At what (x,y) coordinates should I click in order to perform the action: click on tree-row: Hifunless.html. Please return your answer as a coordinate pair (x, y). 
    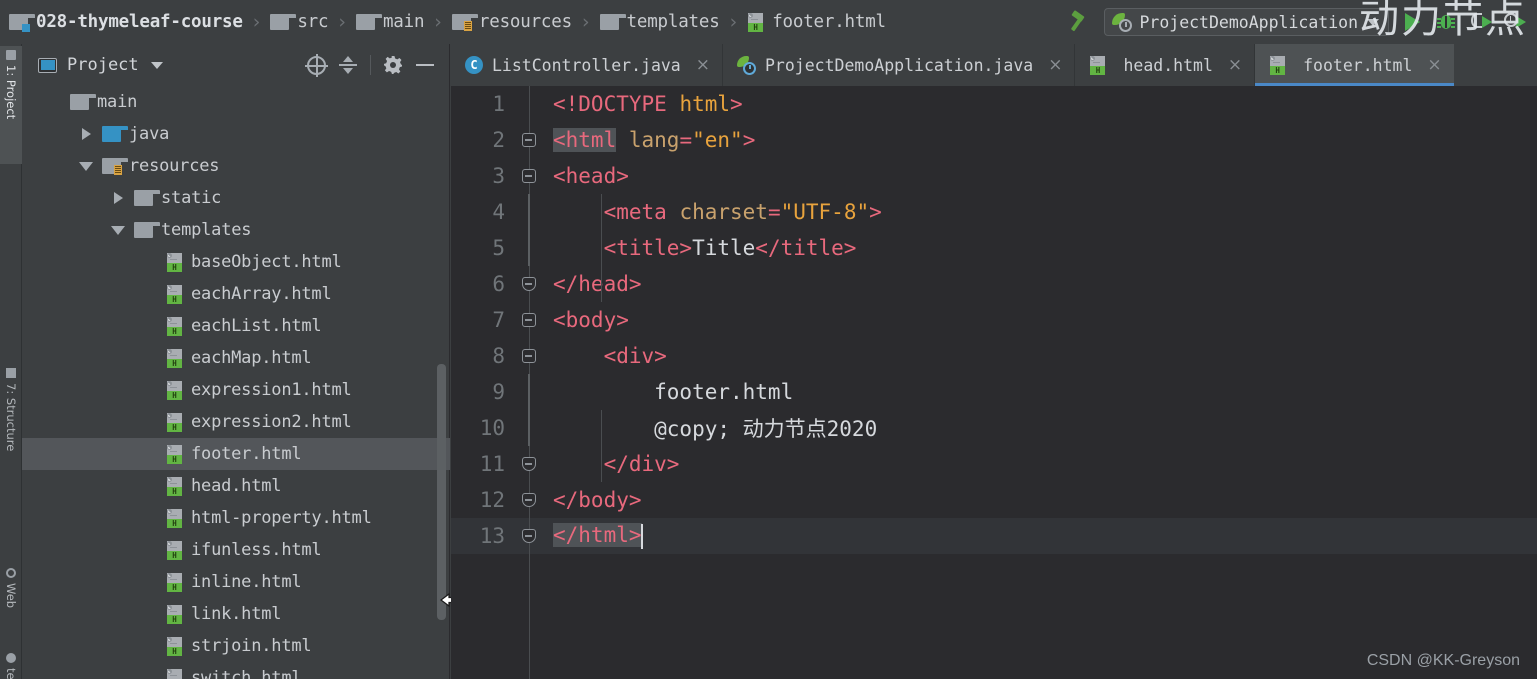
    Looking at the image, I should click on (236, 550).